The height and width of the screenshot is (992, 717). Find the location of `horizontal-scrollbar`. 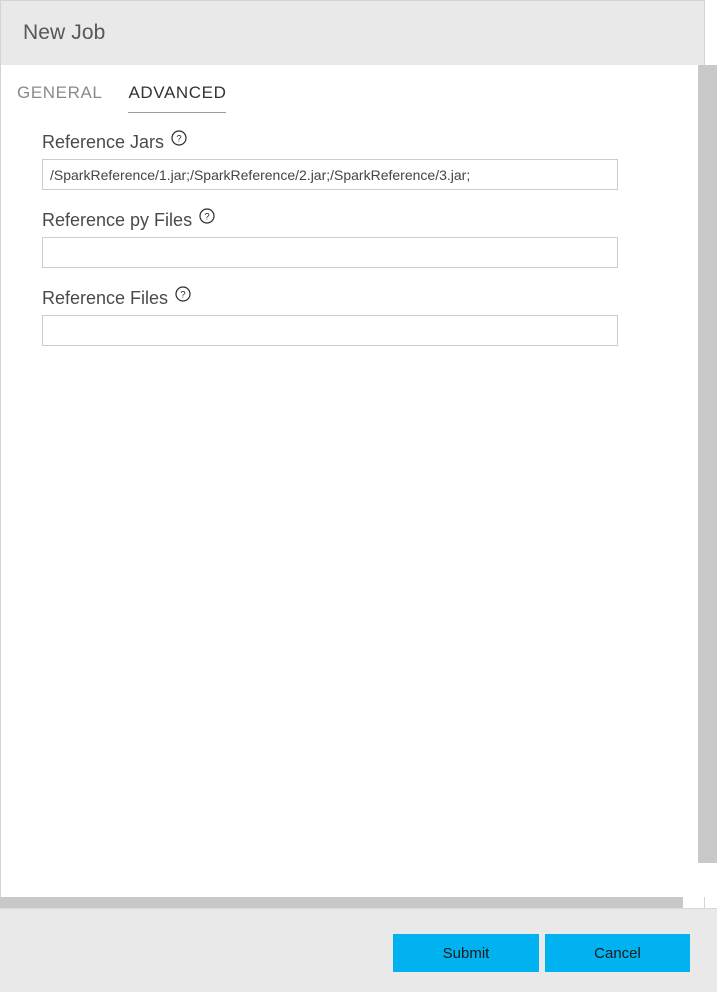

horizontal-scrollbar is located at coordinates (349, 902).